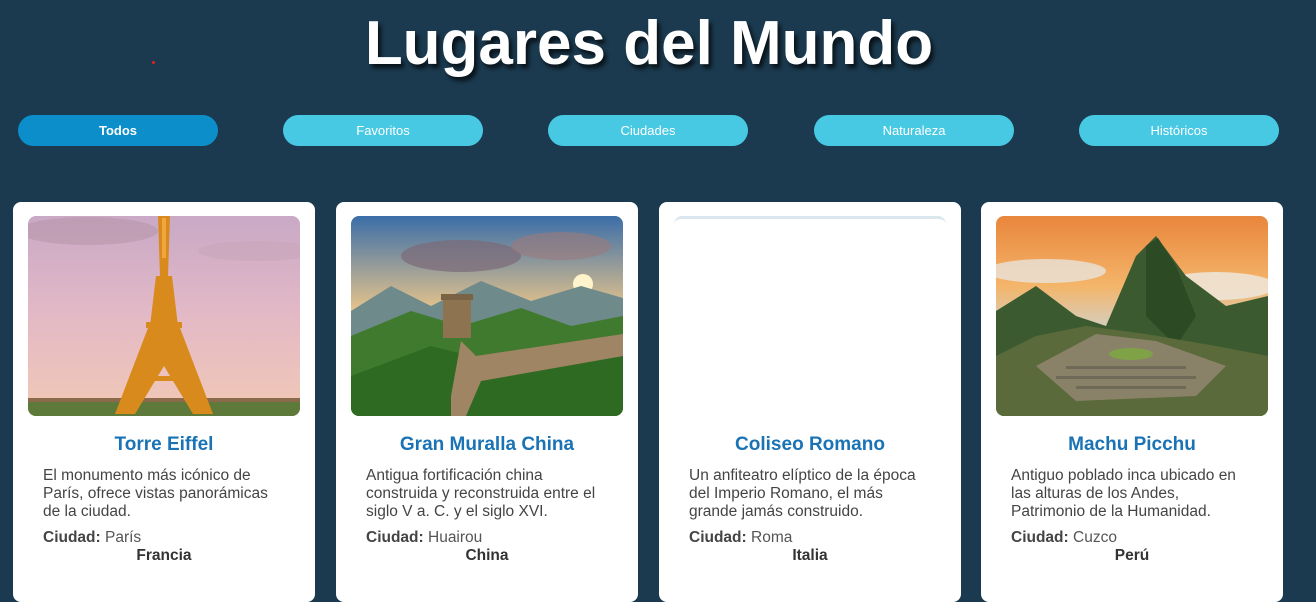 The image size is (1316, 602). What do you see at coordinates (1132, 555) in the screenshot?
I see `place-country: Perú` at bounding box center [1132, 555].